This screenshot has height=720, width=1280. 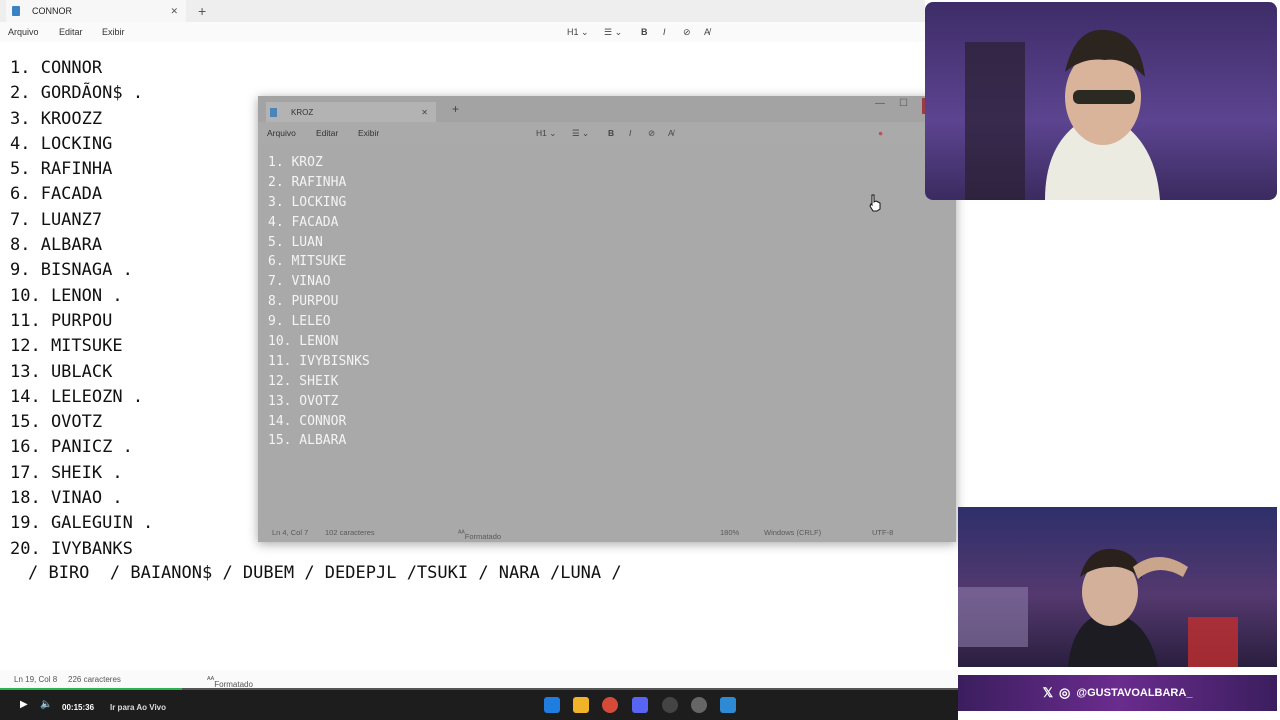 What do you see at coordinates (610, 705) in the screenshot?
I see `chrome-icon` at bounding box center [610, 705].